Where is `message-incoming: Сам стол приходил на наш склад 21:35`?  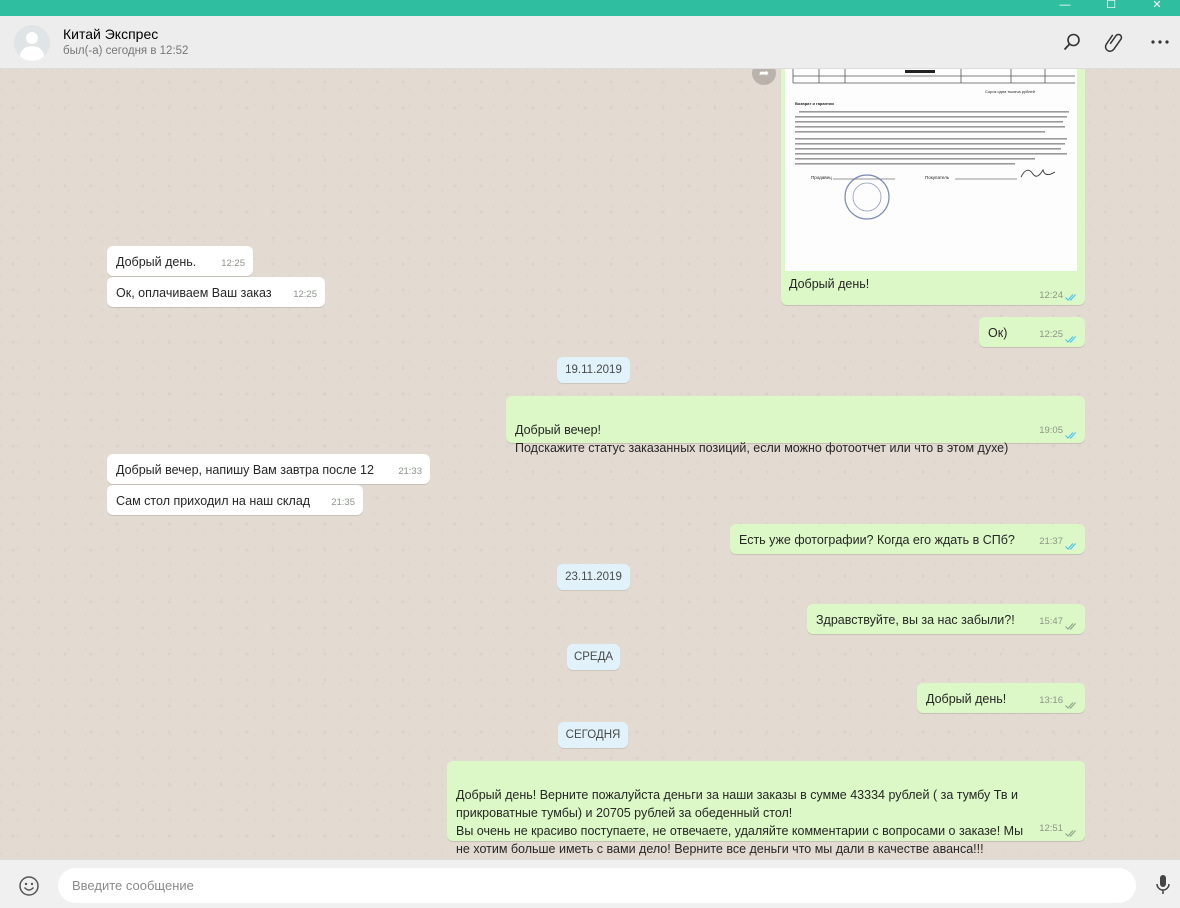
message-incoming: Сам стол приходил на наш склад 21:35 is located at coordinates (235, 500).